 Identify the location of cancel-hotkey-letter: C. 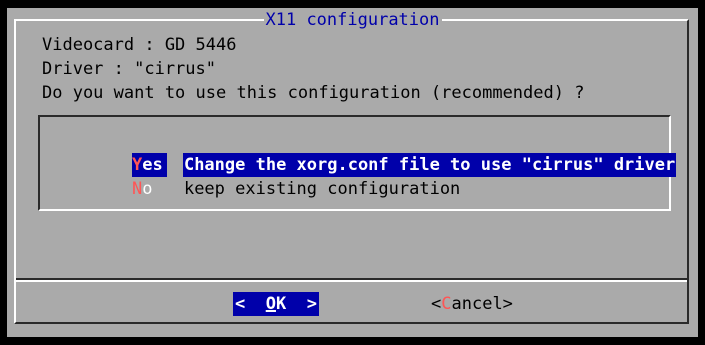
(446, 304).